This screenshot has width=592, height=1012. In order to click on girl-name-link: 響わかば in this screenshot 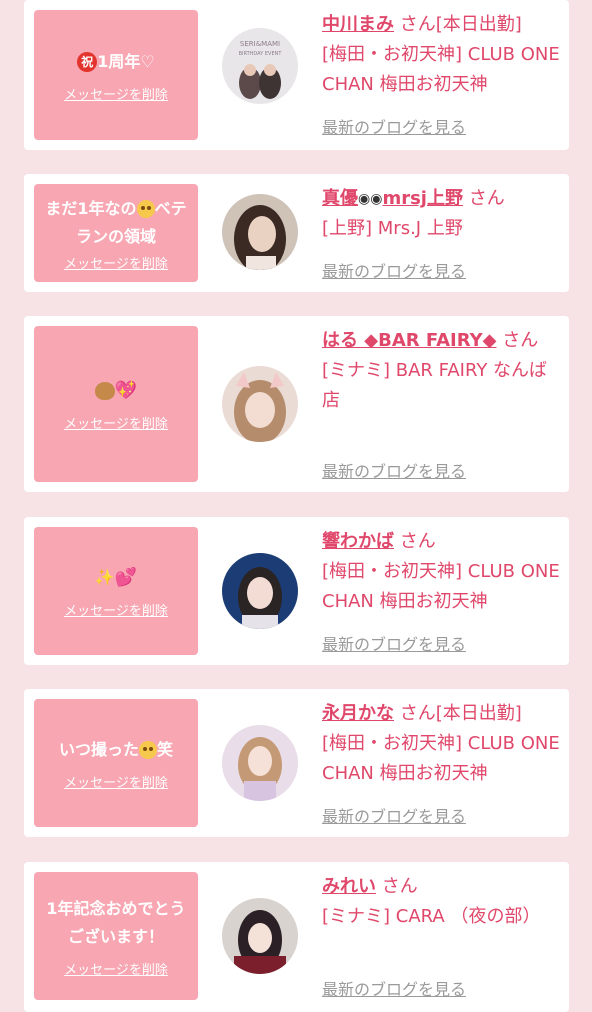, I will do `click(358, 541)`.